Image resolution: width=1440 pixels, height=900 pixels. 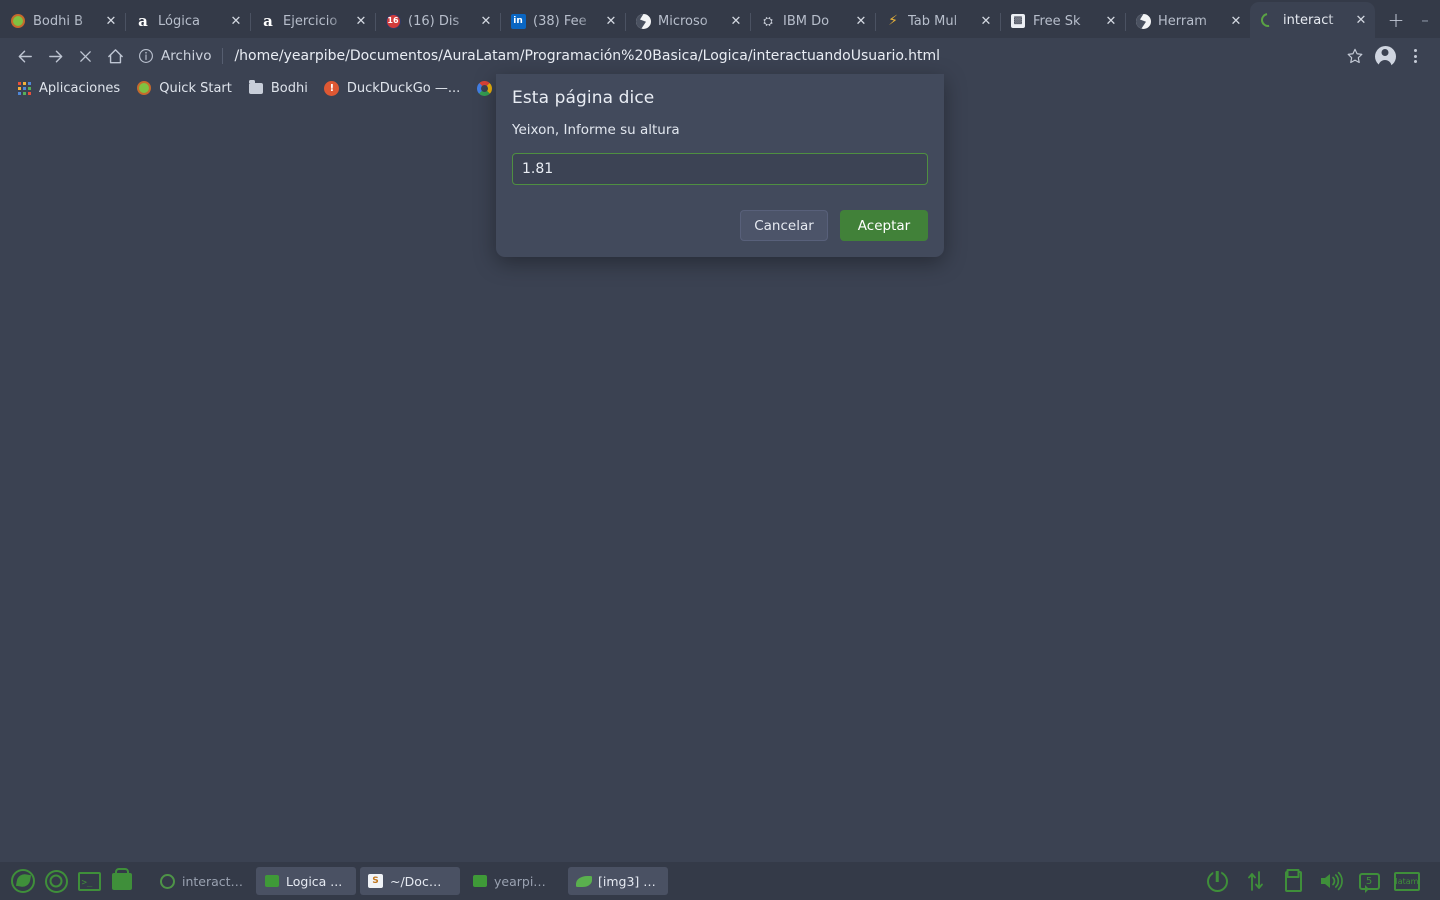 I want to click on kebab-menu-icon, so click(x=1415, y=56).